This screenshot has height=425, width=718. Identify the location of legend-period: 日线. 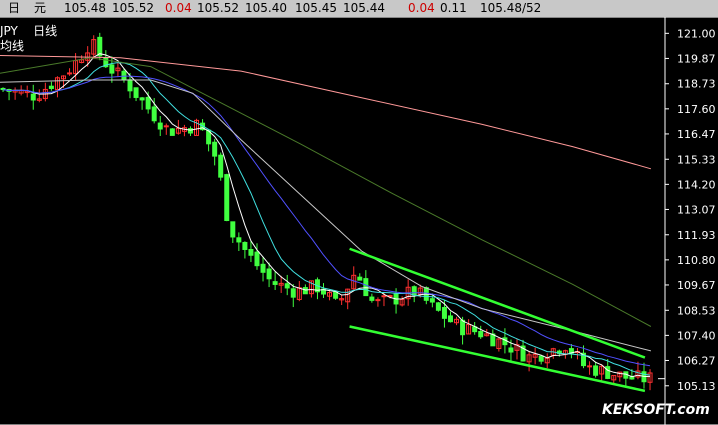
(45, 31).